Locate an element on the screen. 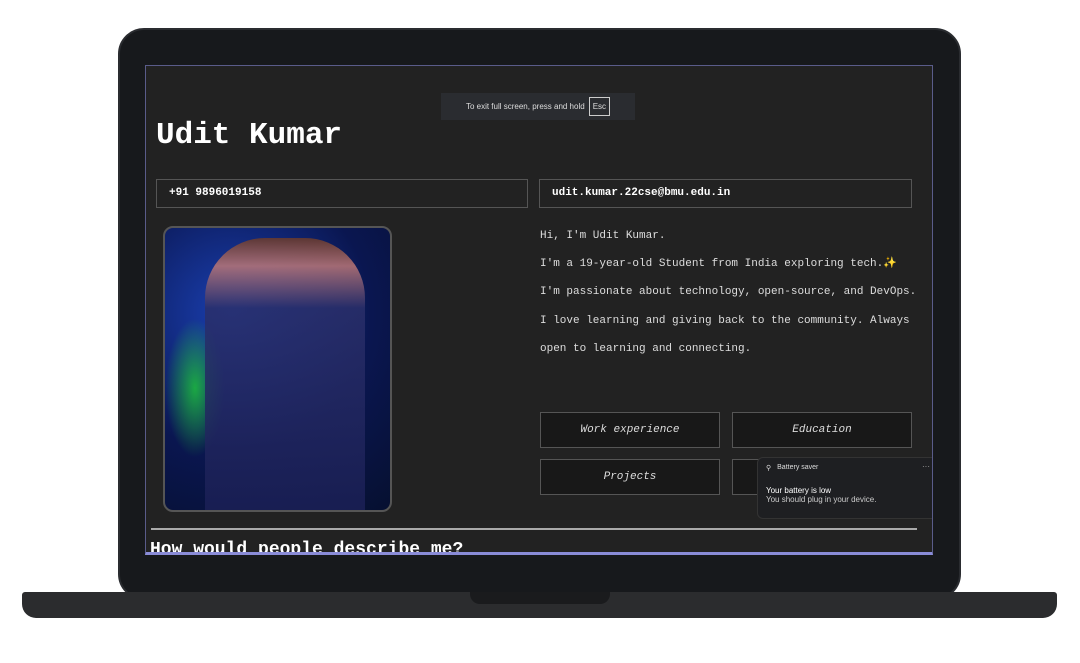  fullscreen-notice: To exit full screen, press and hold Esc is located at coordinates (538, 106).